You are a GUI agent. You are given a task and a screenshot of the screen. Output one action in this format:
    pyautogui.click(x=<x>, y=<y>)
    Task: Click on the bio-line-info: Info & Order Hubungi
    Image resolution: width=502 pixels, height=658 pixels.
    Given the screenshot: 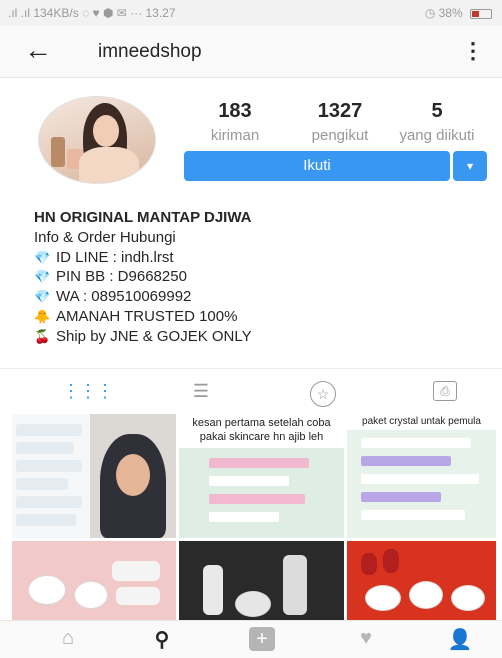 What is the action you would take?
    pyautogui.click(x=254, y=238)
    